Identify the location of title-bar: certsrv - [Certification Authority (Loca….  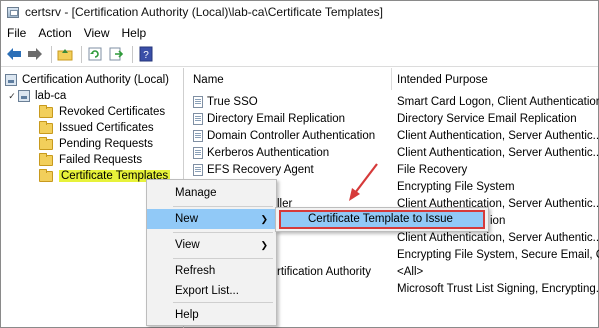
(299, 12).